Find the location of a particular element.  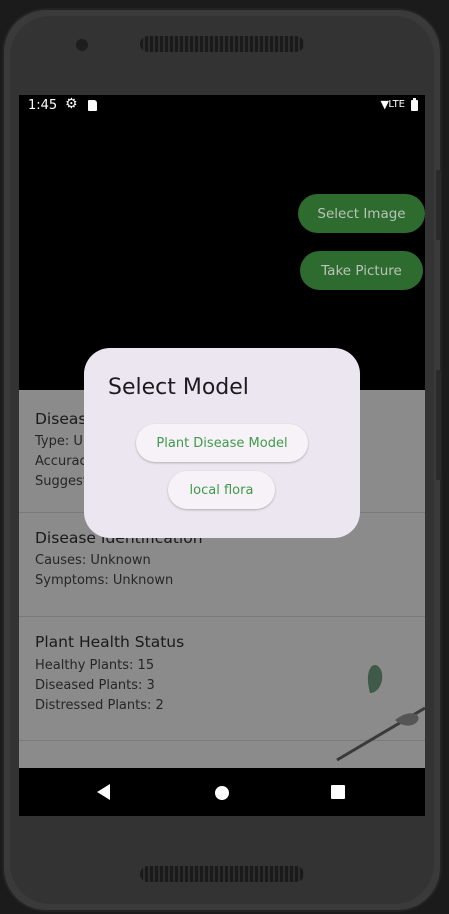

settings-gear-icon: ⚙ is located at coordinates (71, 104).